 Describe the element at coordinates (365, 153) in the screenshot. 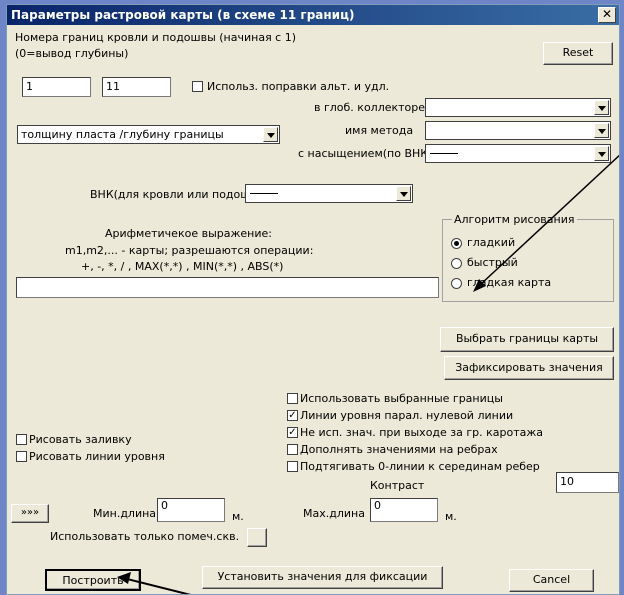

I see `saturation-label: с насыщением(по ВНК)` at that location.